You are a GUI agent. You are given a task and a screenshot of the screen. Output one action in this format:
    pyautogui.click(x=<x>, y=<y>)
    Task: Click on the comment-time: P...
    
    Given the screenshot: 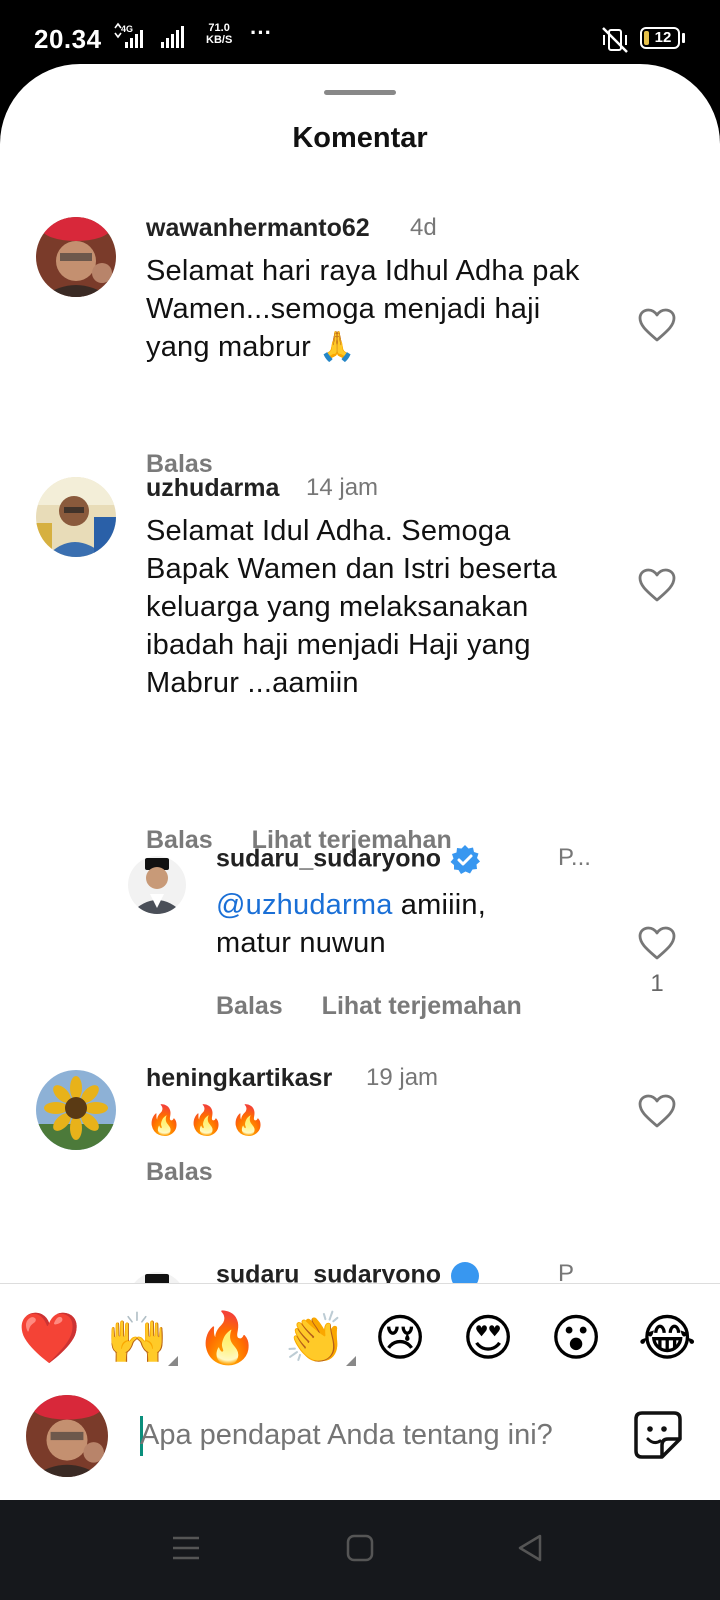 What is the action you would take?
    pyautogui.click(x=574, y=857)
    